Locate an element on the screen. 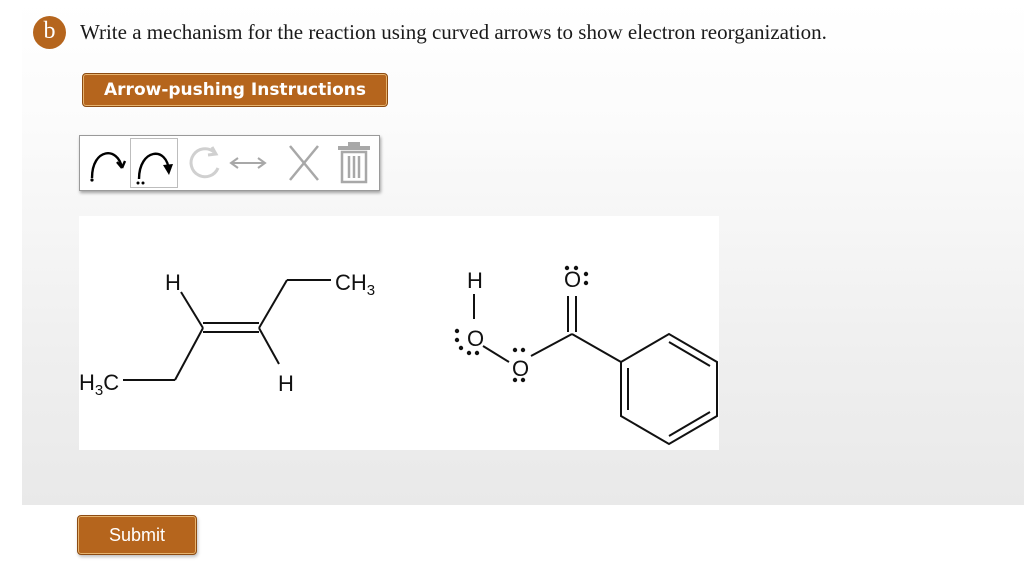 This screenshot has height=565, width=1024. alkene-h3c-label: H3C is located at coordinates (99, 384).